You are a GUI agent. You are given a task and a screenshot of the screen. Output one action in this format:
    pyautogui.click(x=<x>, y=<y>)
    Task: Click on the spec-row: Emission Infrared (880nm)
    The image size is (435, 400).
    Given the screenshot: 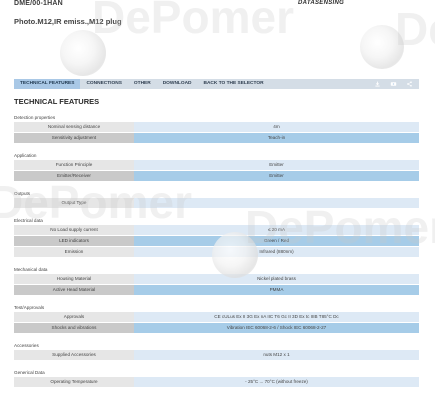 What is the action you would take?
    pyautogui.click(x=216, y=252)
    